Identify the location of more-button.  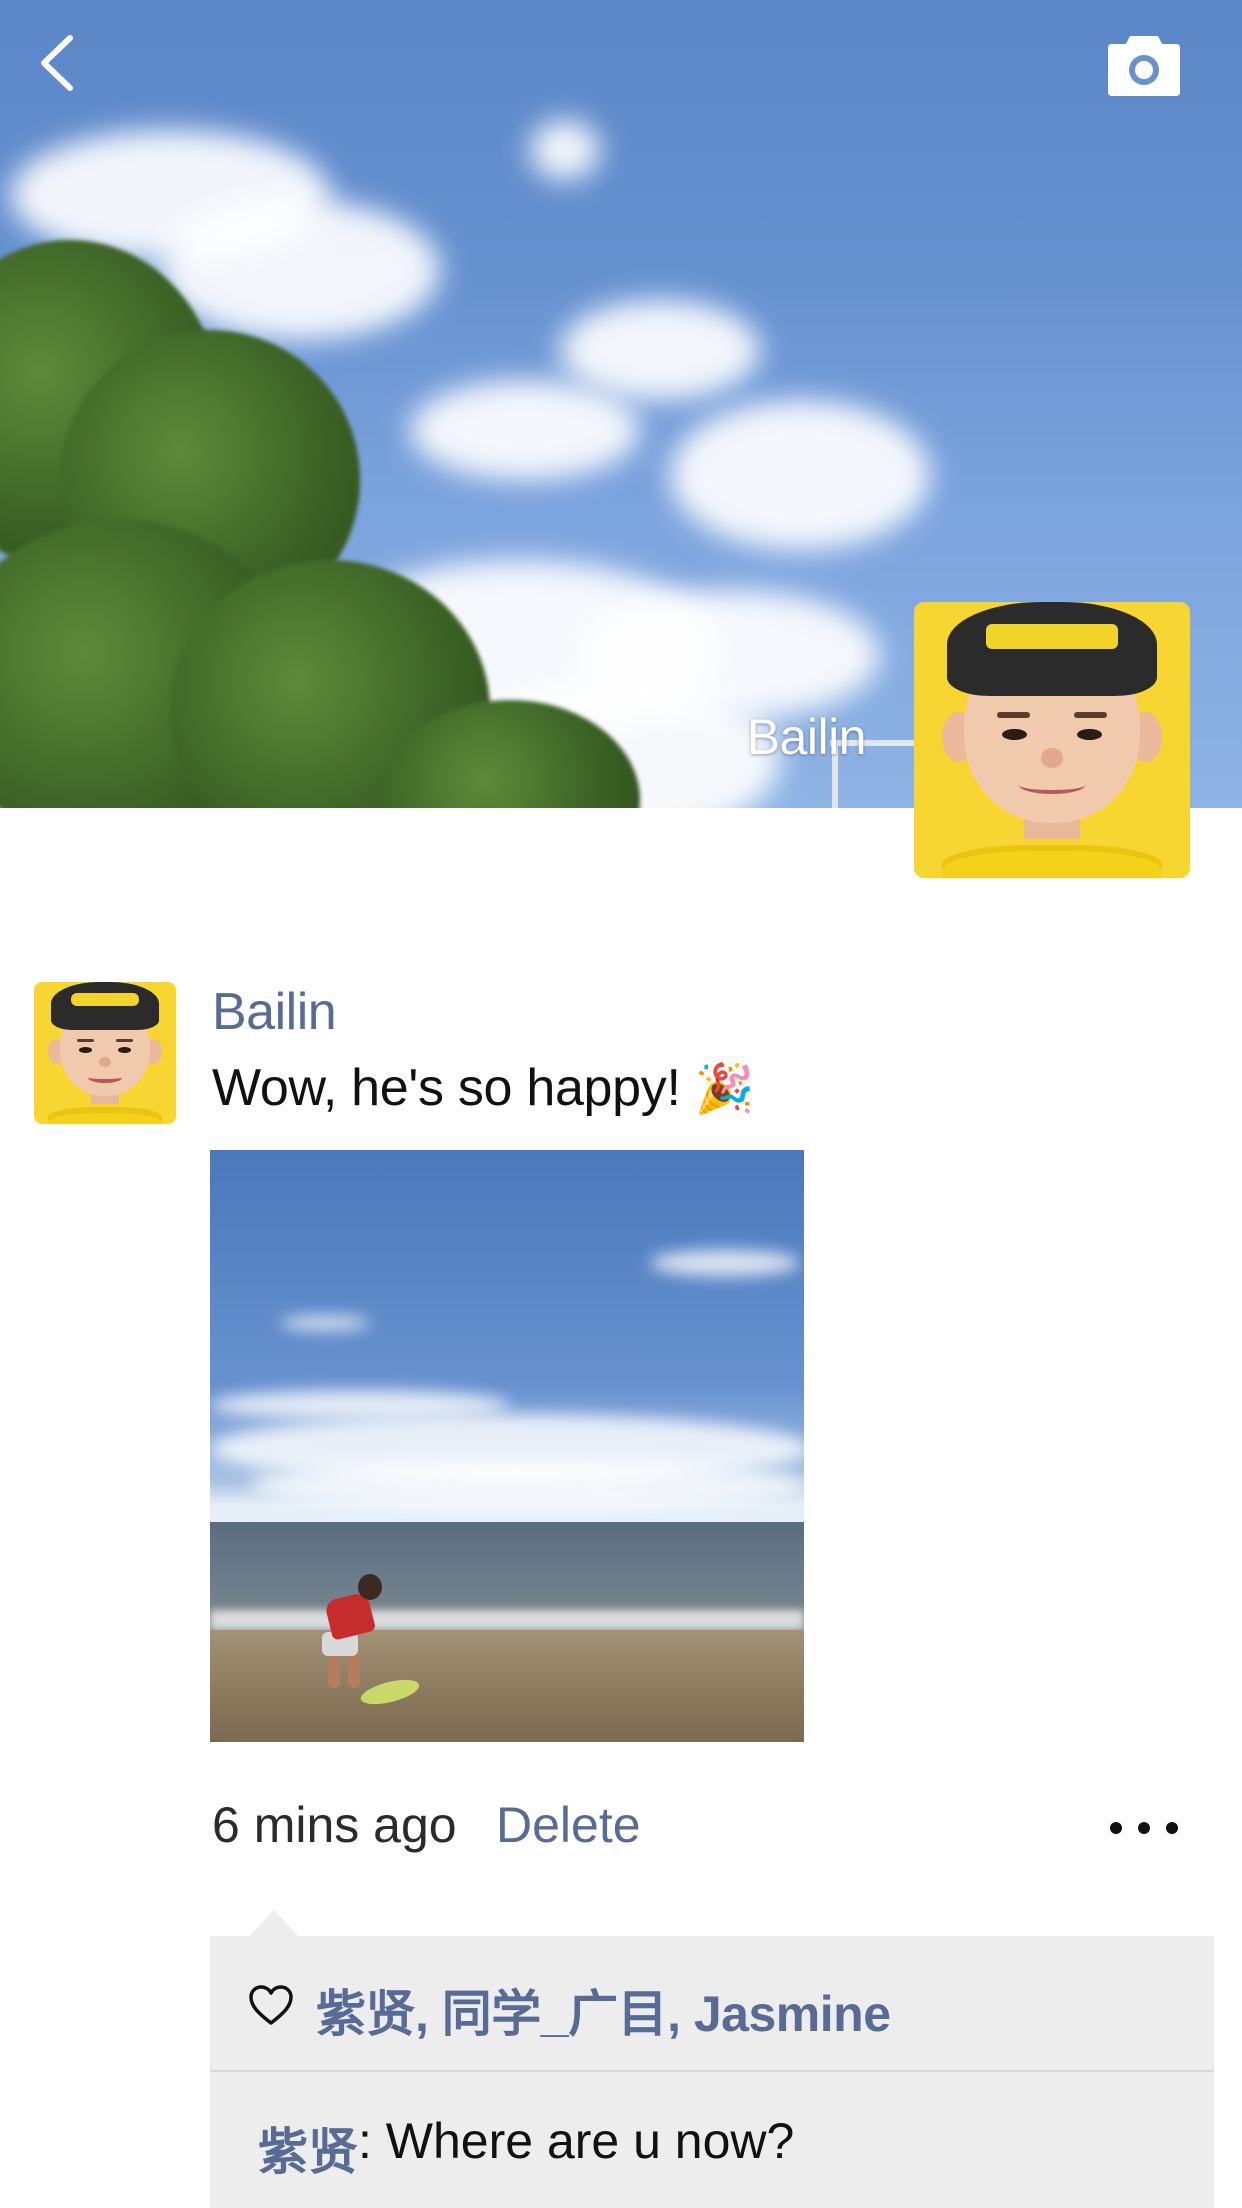
(1144, 1828).